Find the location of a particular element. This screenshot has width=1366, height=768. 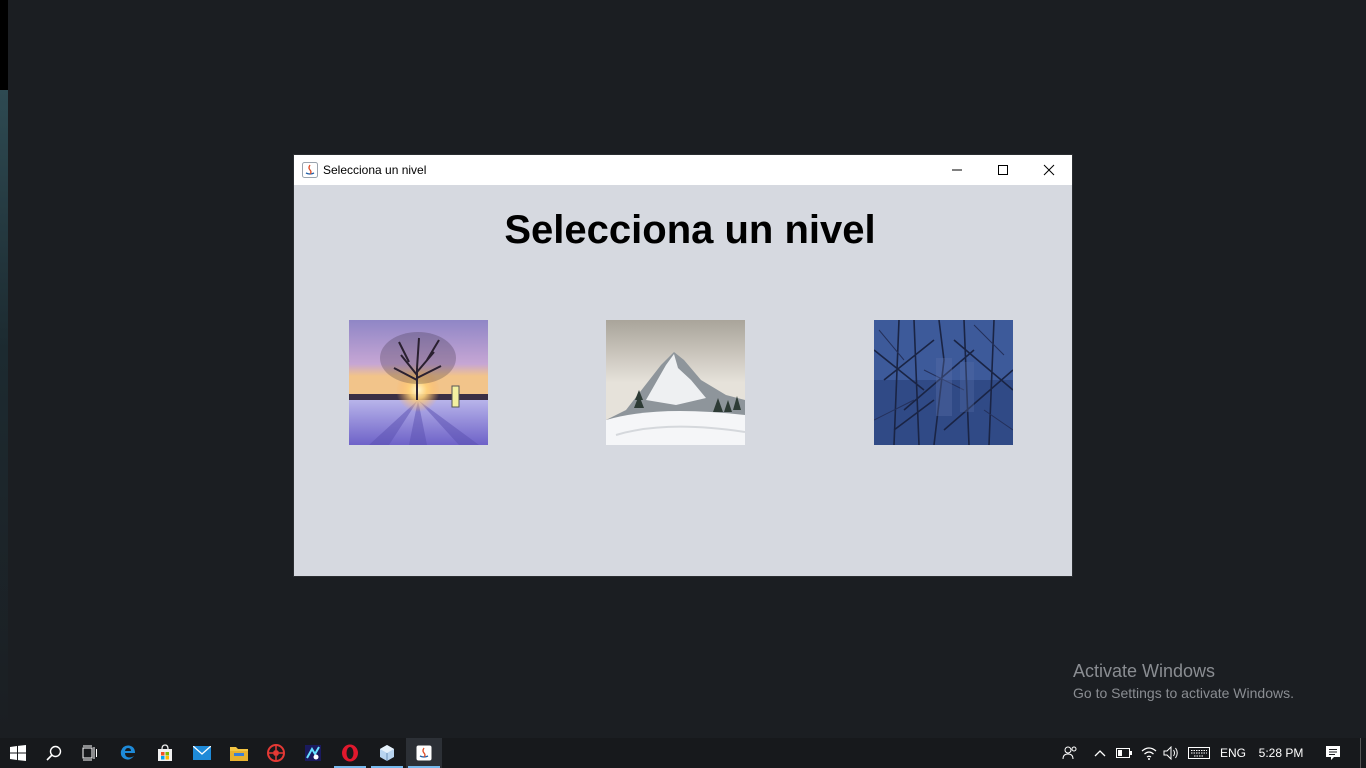

clock: 5:28 PM is located at coordinates (1281, 753).